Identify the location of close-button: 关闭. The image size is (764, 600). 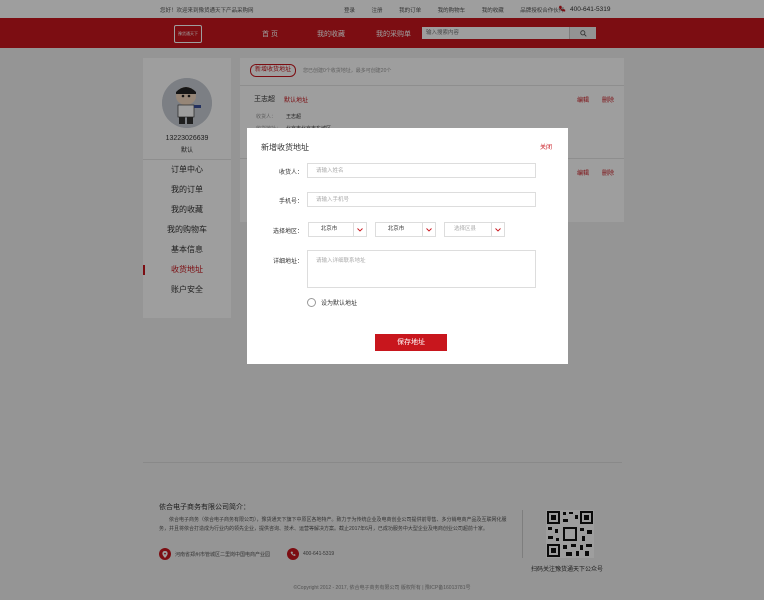
(546, 146).